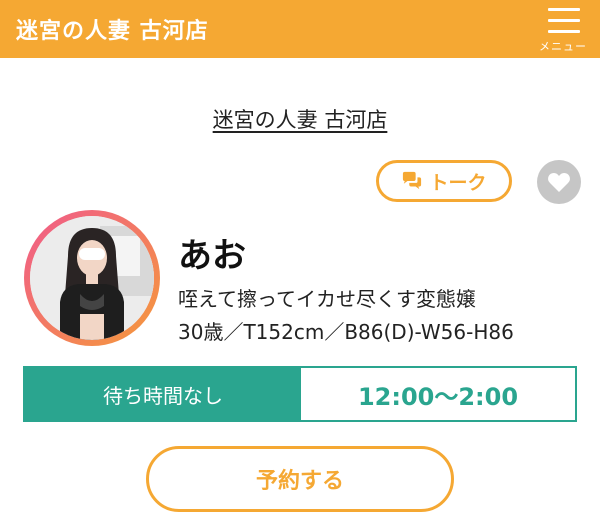 Image resolution: width=600 pixels, height=526 pixels. I want to click on top-header: 迷宮の人妻 古河店 メニュー, so click(300, 29).